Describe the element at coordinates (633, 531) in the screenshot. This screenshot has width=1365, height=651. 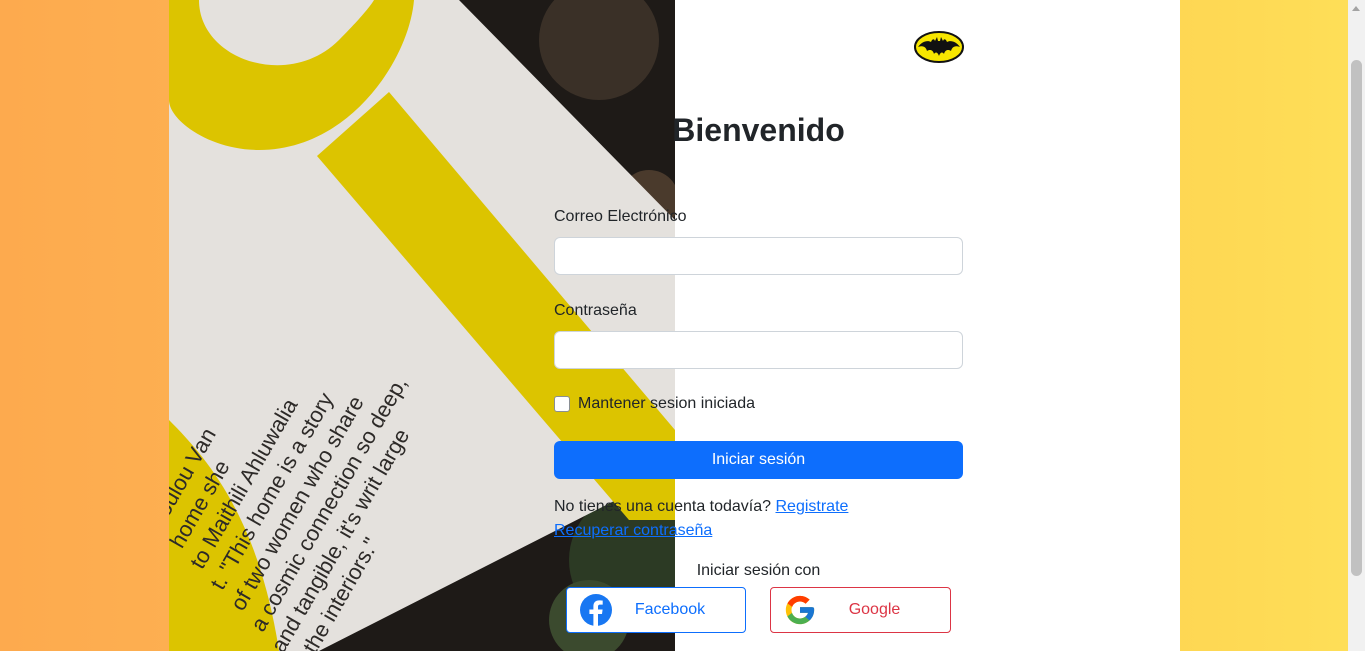
I see `recover-password-link: Recuperar contraseña` at that location.